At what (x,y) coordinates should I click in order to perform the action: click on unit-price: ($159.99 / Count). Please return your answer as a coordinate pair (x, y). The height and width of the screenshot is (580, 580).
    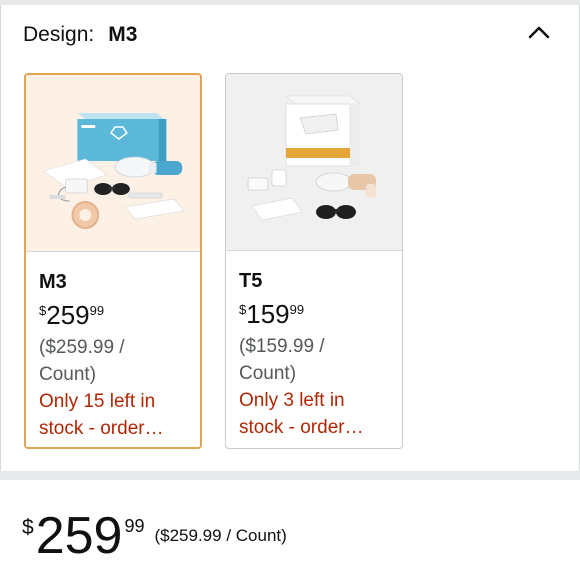
    Looking at the image, I should click on (316, 360).